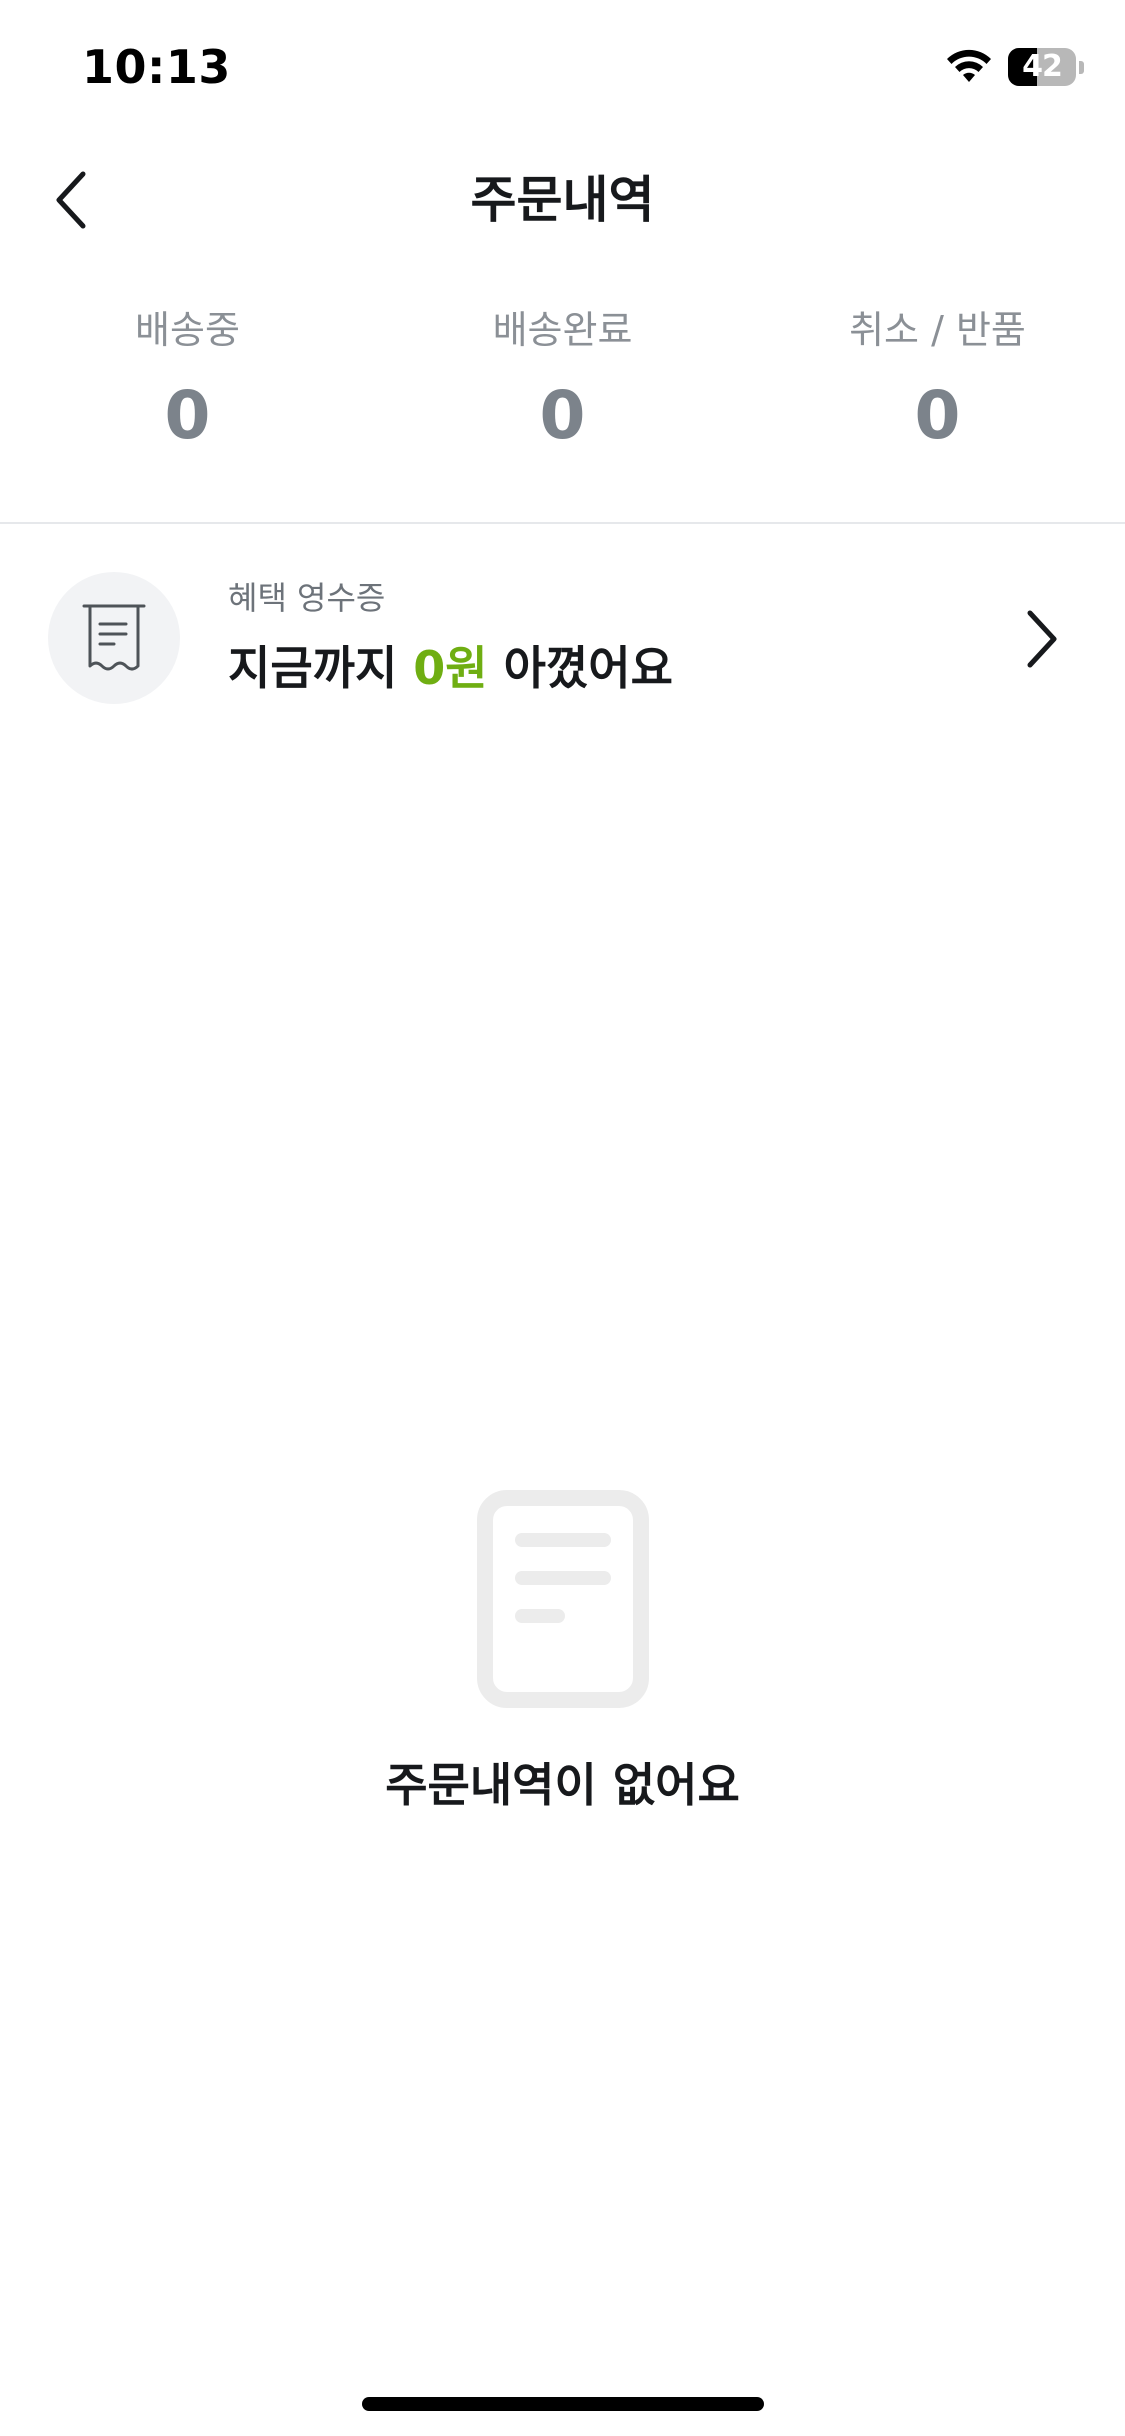 This screenshot has height=2436, width=1125. I want to click on back-button, so click(71, 200).